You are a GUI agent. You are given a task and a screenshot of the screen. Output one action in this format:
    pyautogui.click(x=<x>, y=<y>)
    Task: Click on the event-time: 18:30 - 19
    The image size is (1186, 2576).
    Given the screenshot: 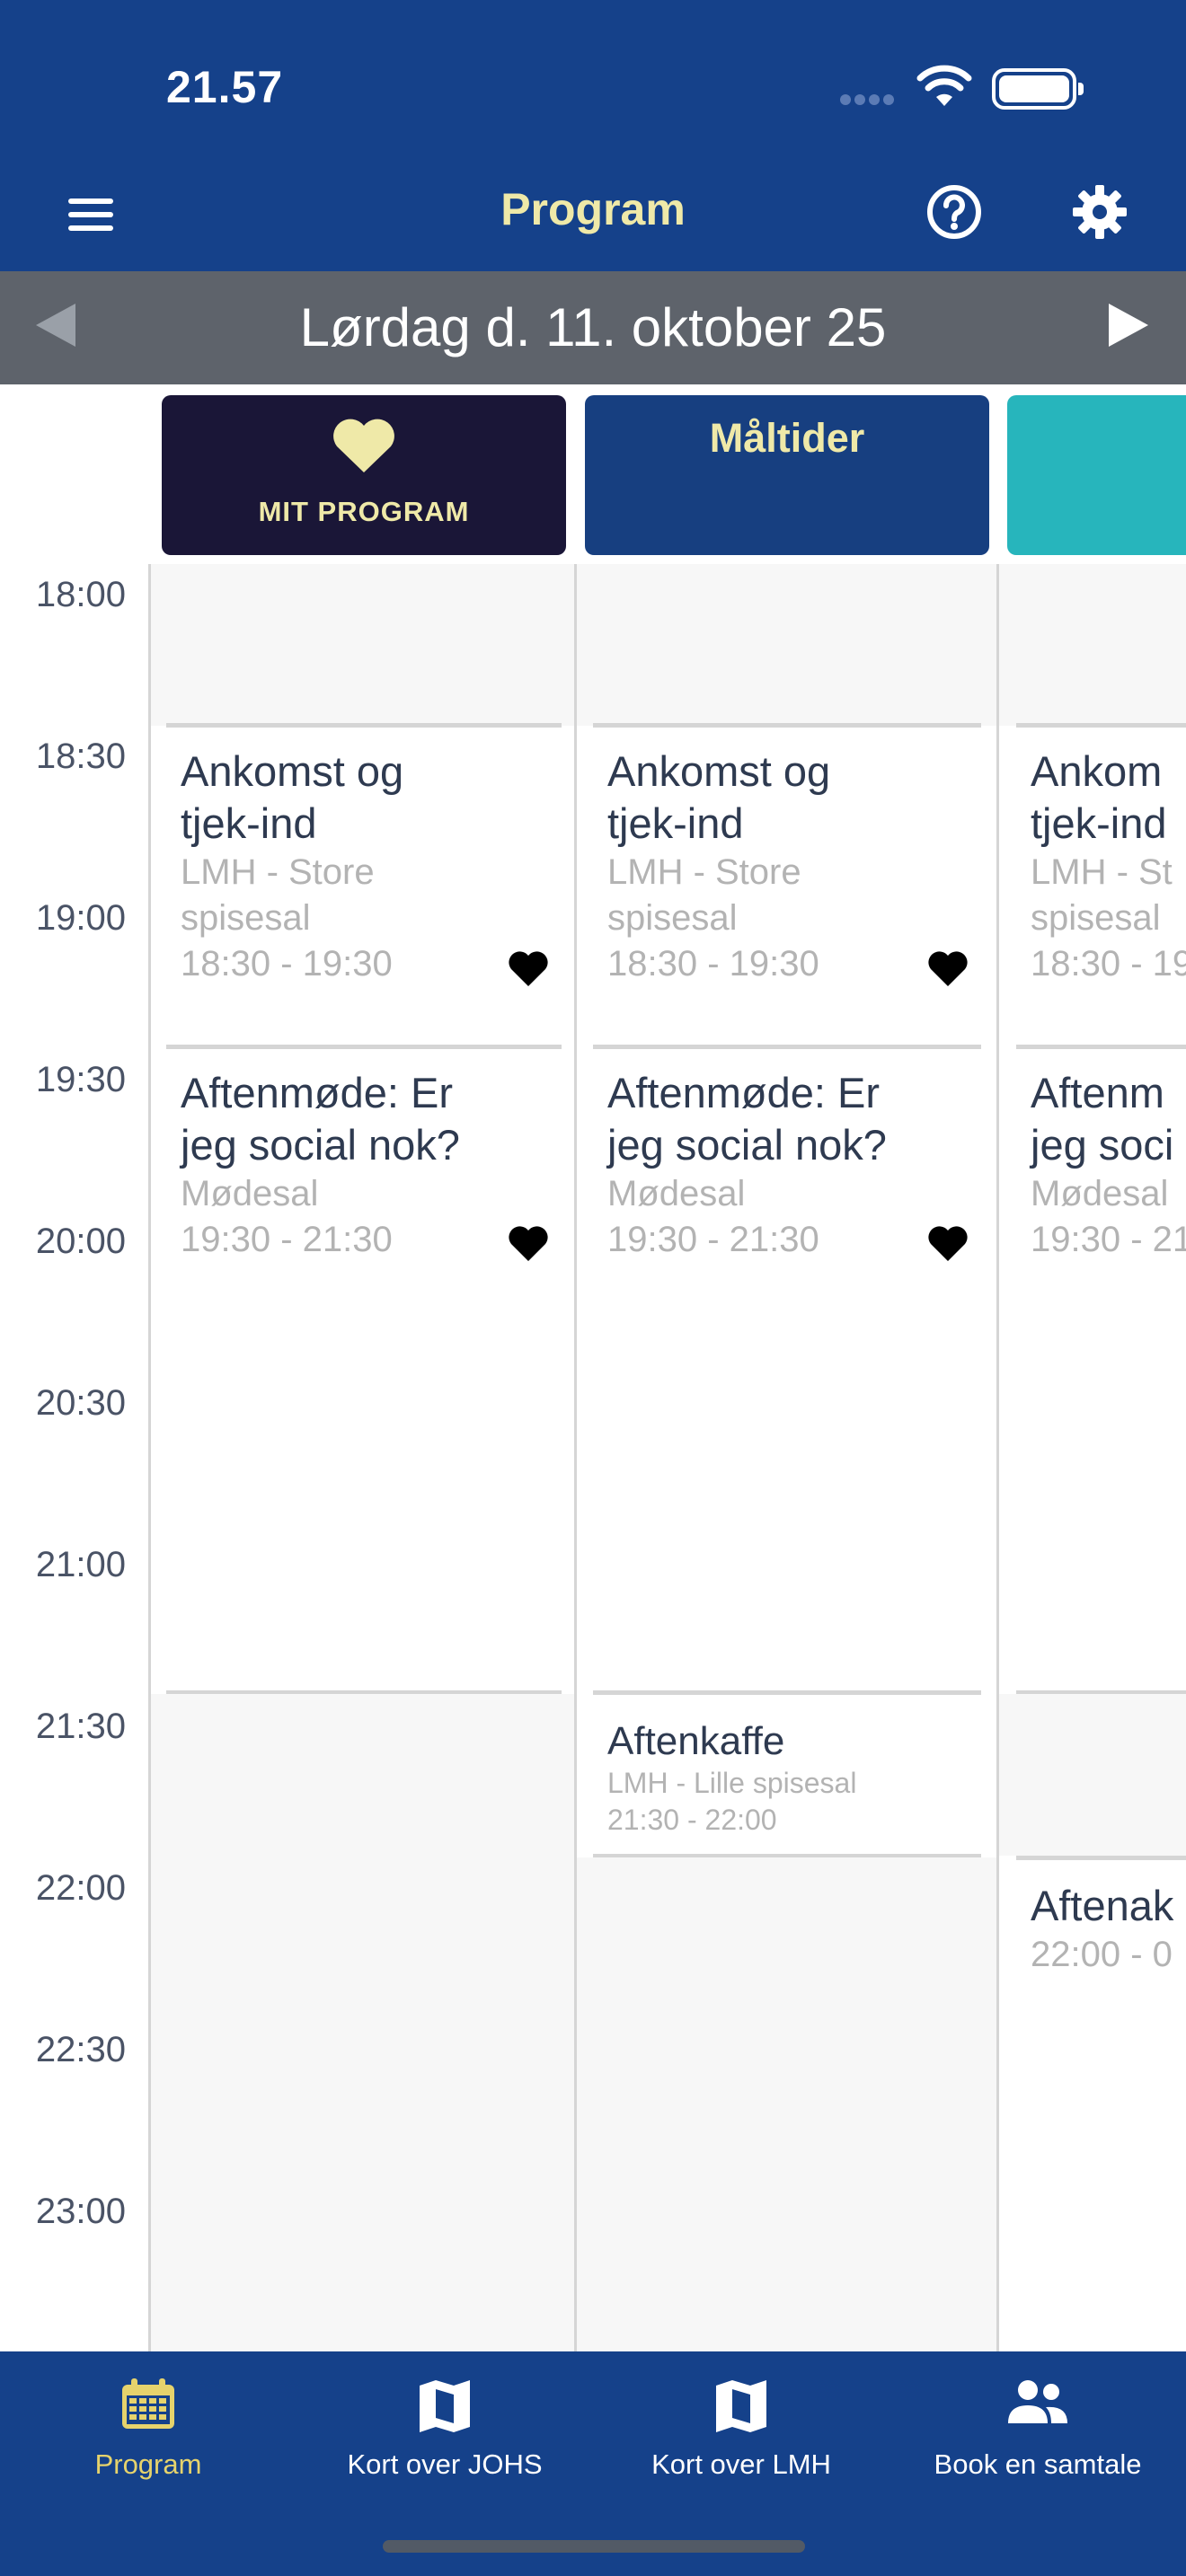 What is the action you would take?
    pyautogui.click(x=1108, y=964)
    